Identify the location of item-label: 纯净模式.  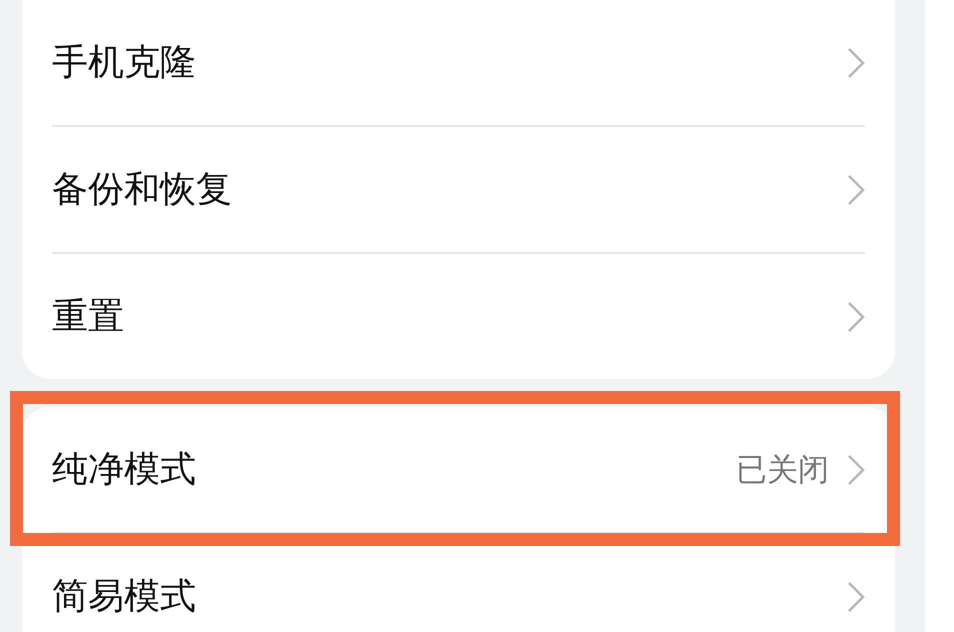
(124, 470).